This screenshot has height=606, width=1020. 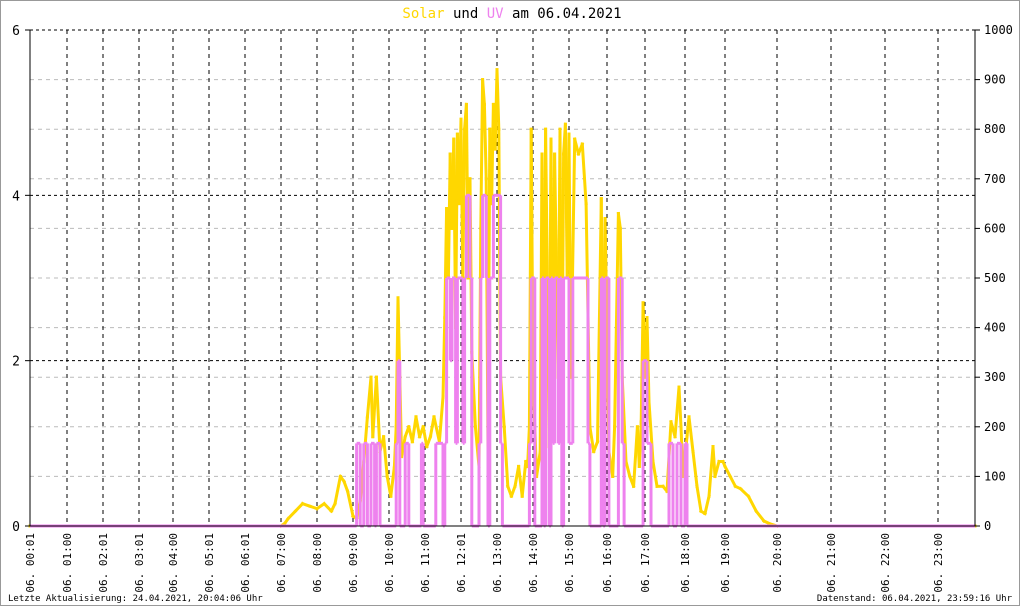 I want to click on title-und: und, so click(x=465, y=14).